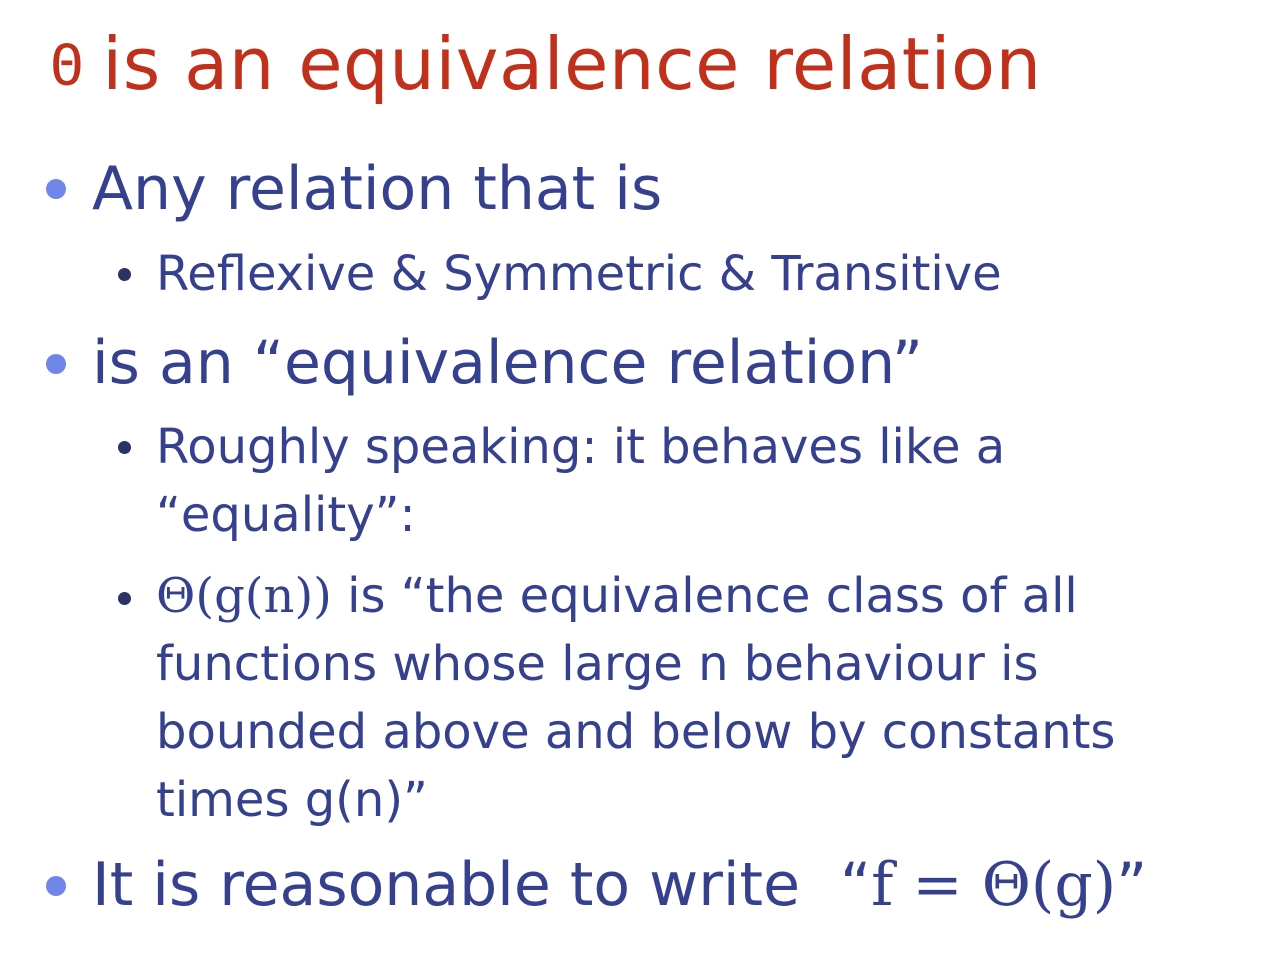 The height and width of the screenshot is (966, 1274). Describe the element at coordinates (581, 447) in the screenshot. I see `bullet-line: Roughly speaking: it behaves like a` at that location.